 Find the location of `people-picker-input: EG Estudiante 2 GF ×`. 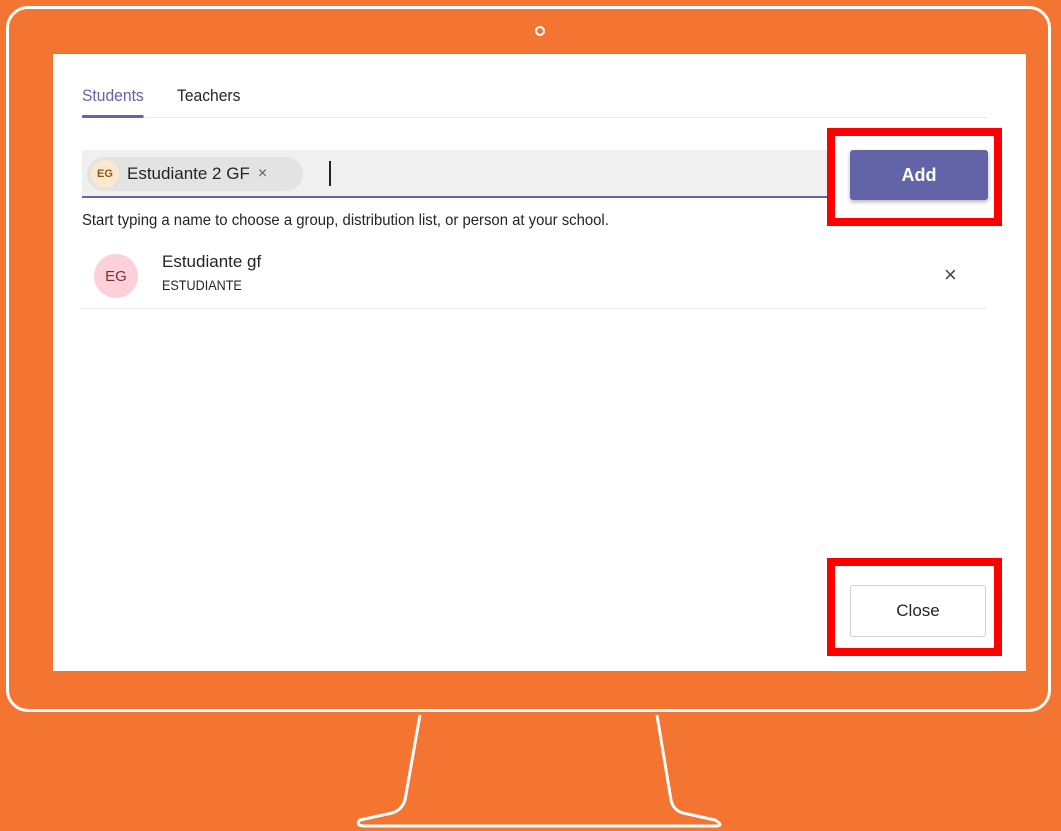

people-picker-input: EG Estudiante 2 GF × is located at coordinates (457, 174).